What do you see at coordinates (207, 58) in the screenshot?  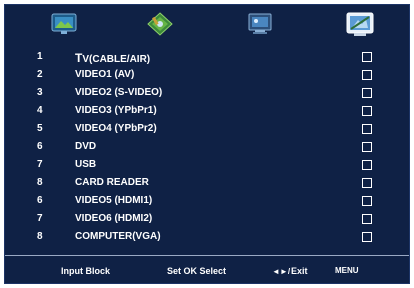 I see `input-row-tv: 1 TV(CABLE/AIR)` at bounding box center [207, 58].